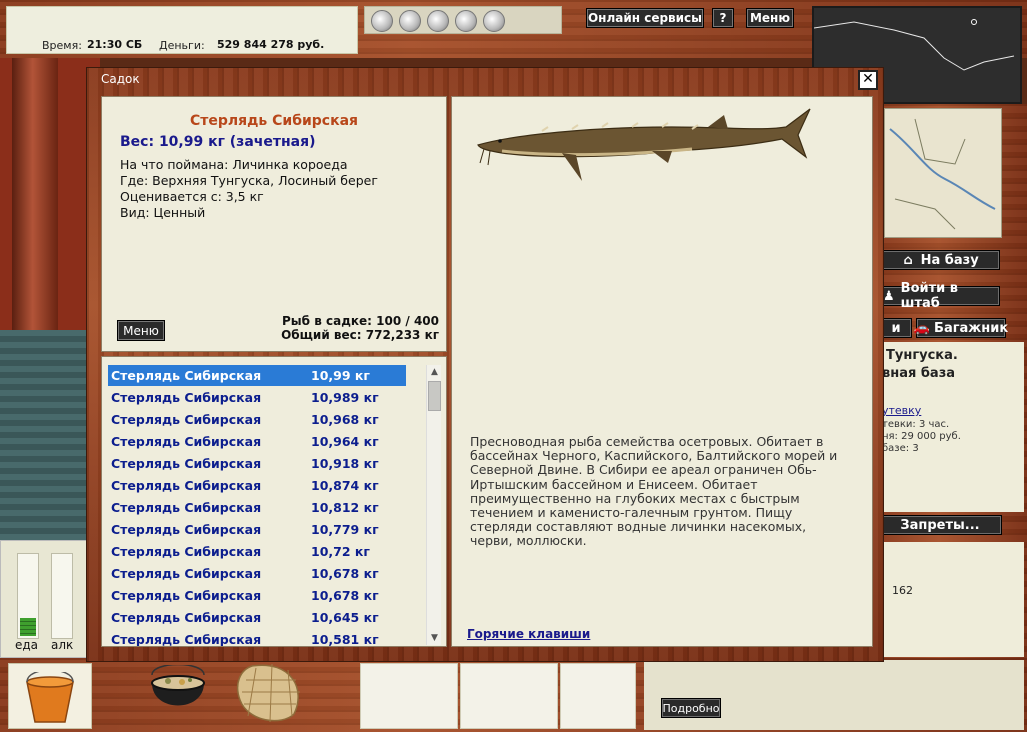  I want to click on info-number: 162, so click(902, 590).